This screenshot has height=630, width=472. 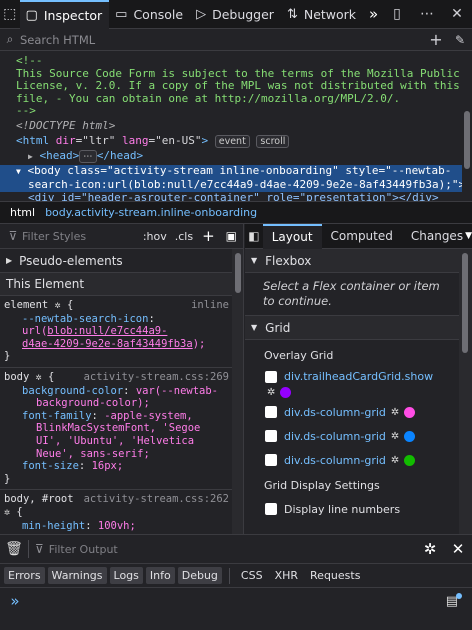 What do you see at coordinates (149, 14) in the screenshot?
I see `tab-console: ▭ Console` at bounding box center [149, 14].